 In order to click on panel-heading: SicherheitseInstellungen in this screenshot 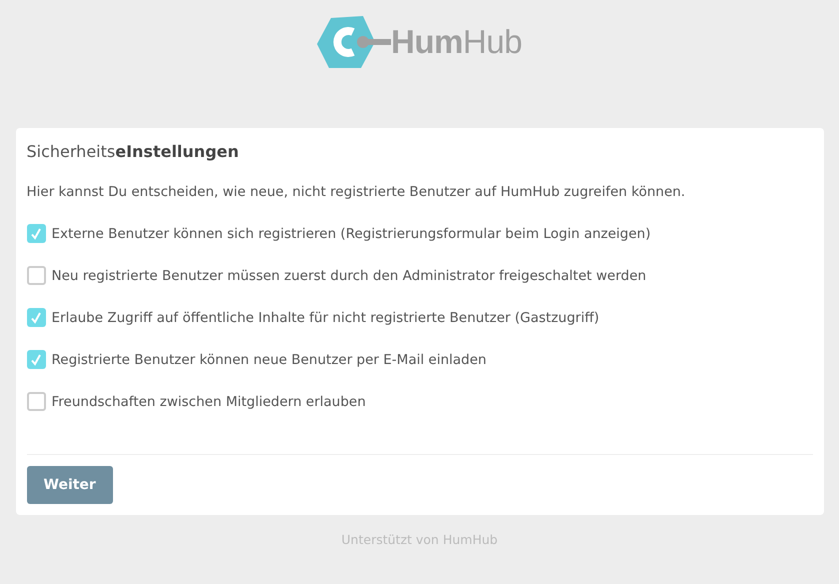, I will do `click(133, 151)`.